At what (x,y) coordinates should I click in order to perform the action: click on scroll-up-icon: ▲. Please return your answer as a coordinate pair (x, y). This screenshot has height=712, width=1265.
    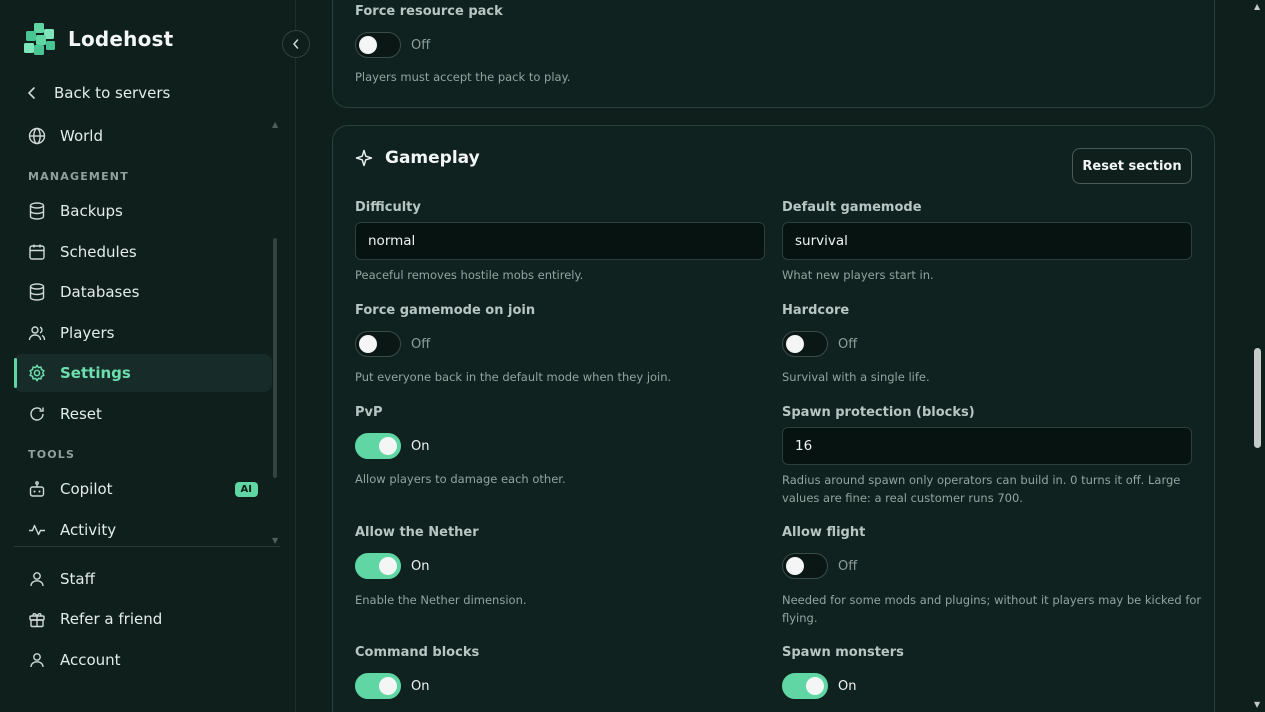
    Looking at the image, I should click on (1257, 6).